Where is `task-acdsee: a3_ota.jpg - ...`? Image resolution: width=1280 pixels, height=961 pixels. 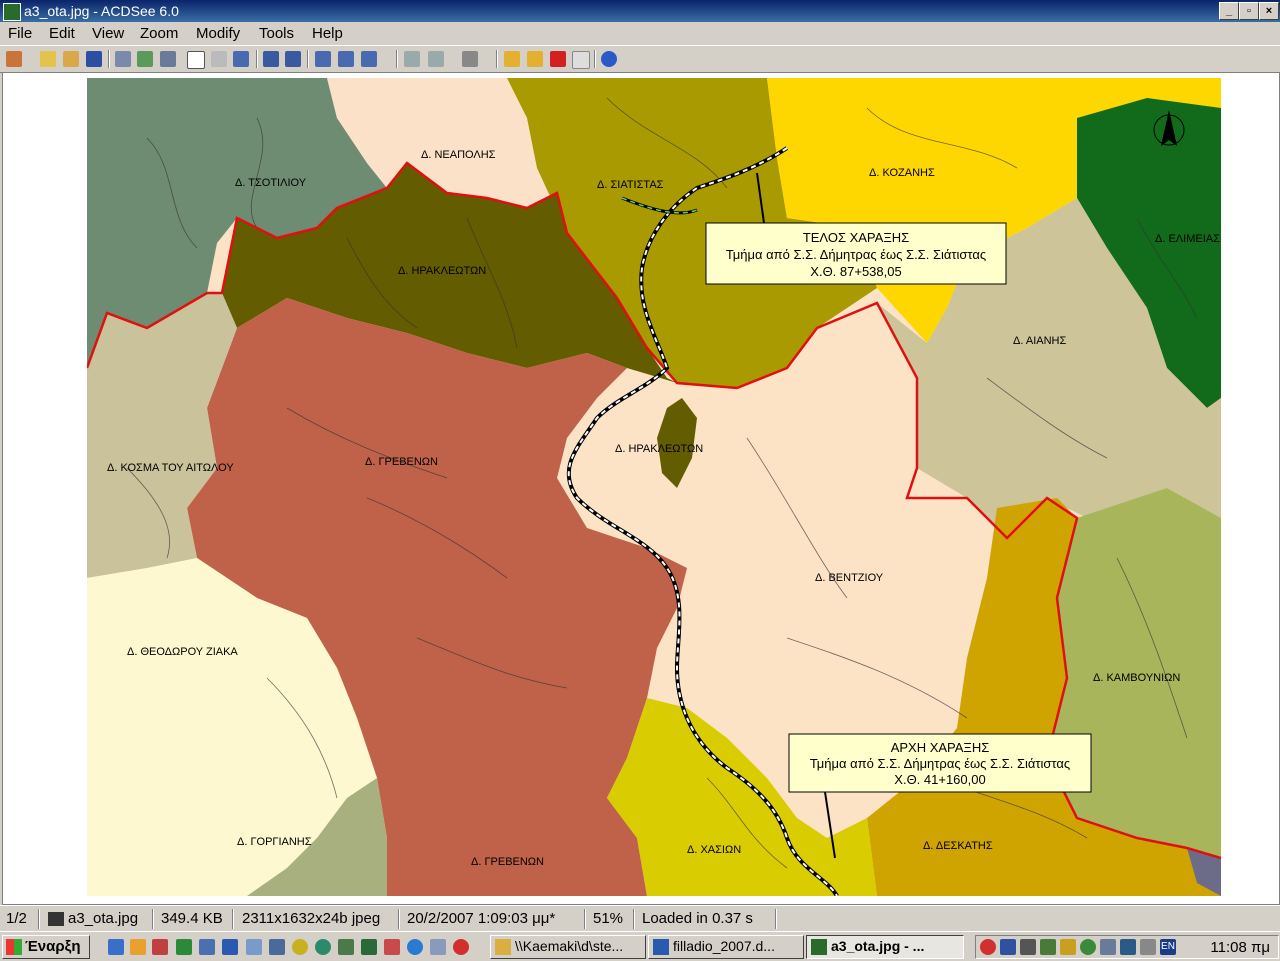 task-acdsee: a3_ota.jpg - ... is located at coordinates (885, 947).